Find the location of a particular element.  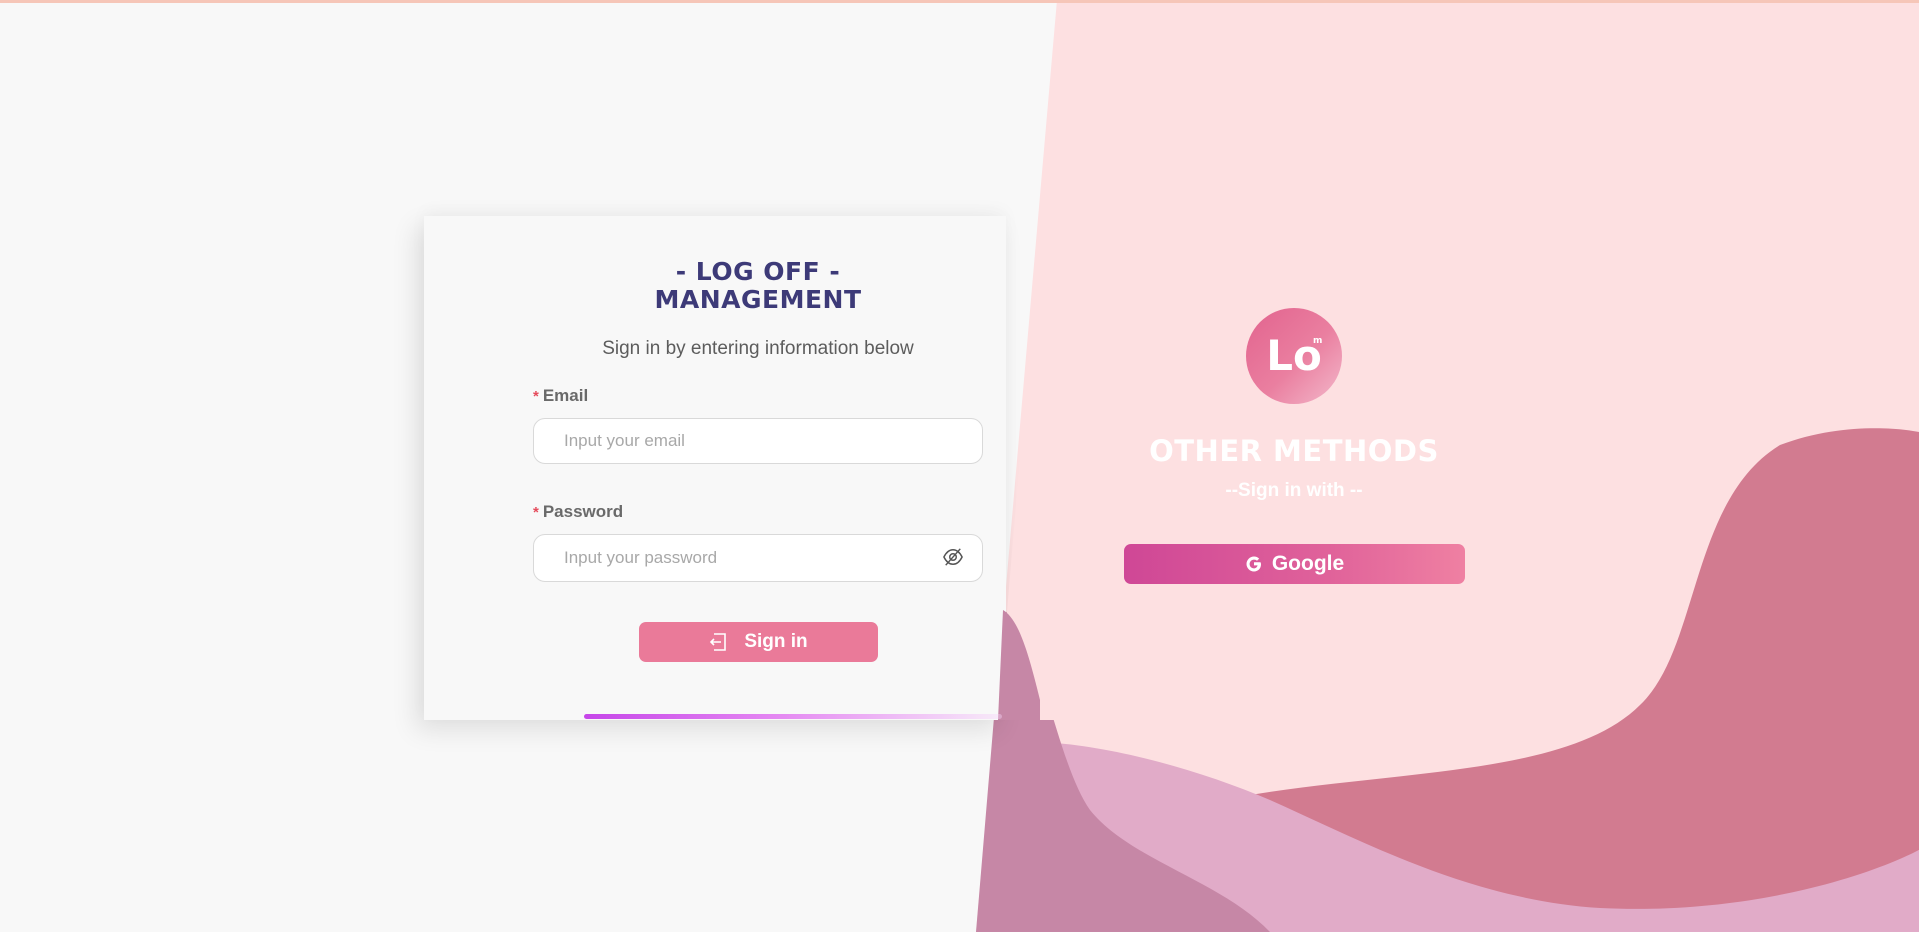

sign-in-button: Sign in is located at coordinates (758, 642).